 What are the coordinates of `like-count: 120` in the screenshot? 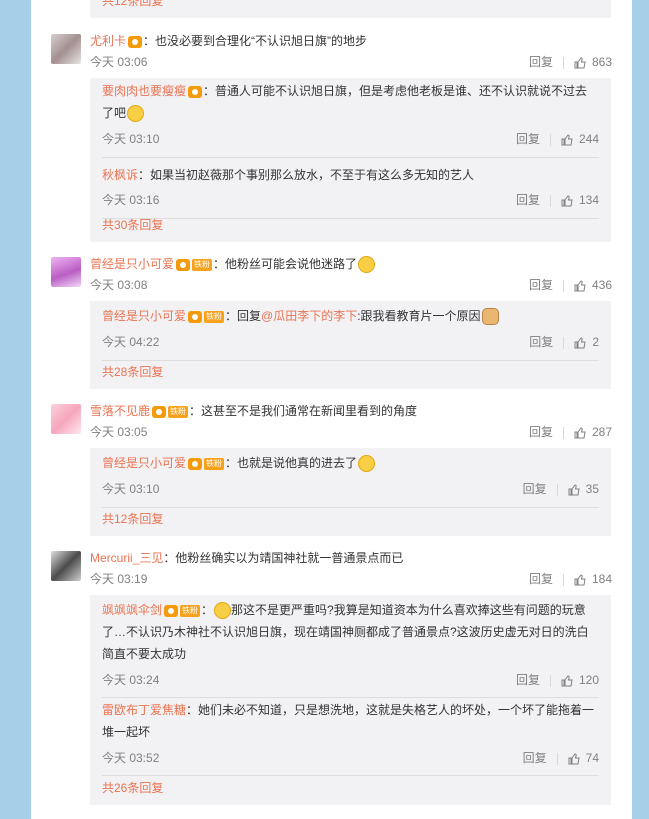 It's located at (588, 680).